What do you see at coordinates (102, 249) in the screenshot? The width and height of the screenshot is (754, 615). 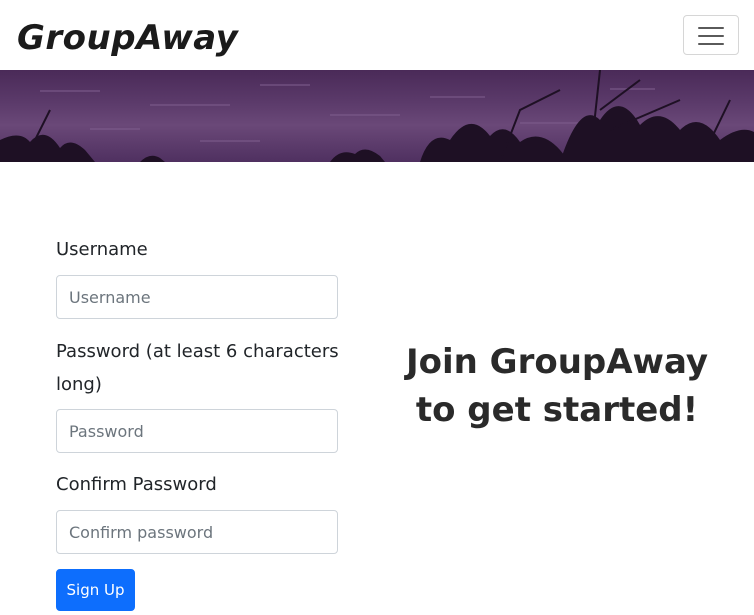 I see `username-label: Username` at bounding box center [102, 249].